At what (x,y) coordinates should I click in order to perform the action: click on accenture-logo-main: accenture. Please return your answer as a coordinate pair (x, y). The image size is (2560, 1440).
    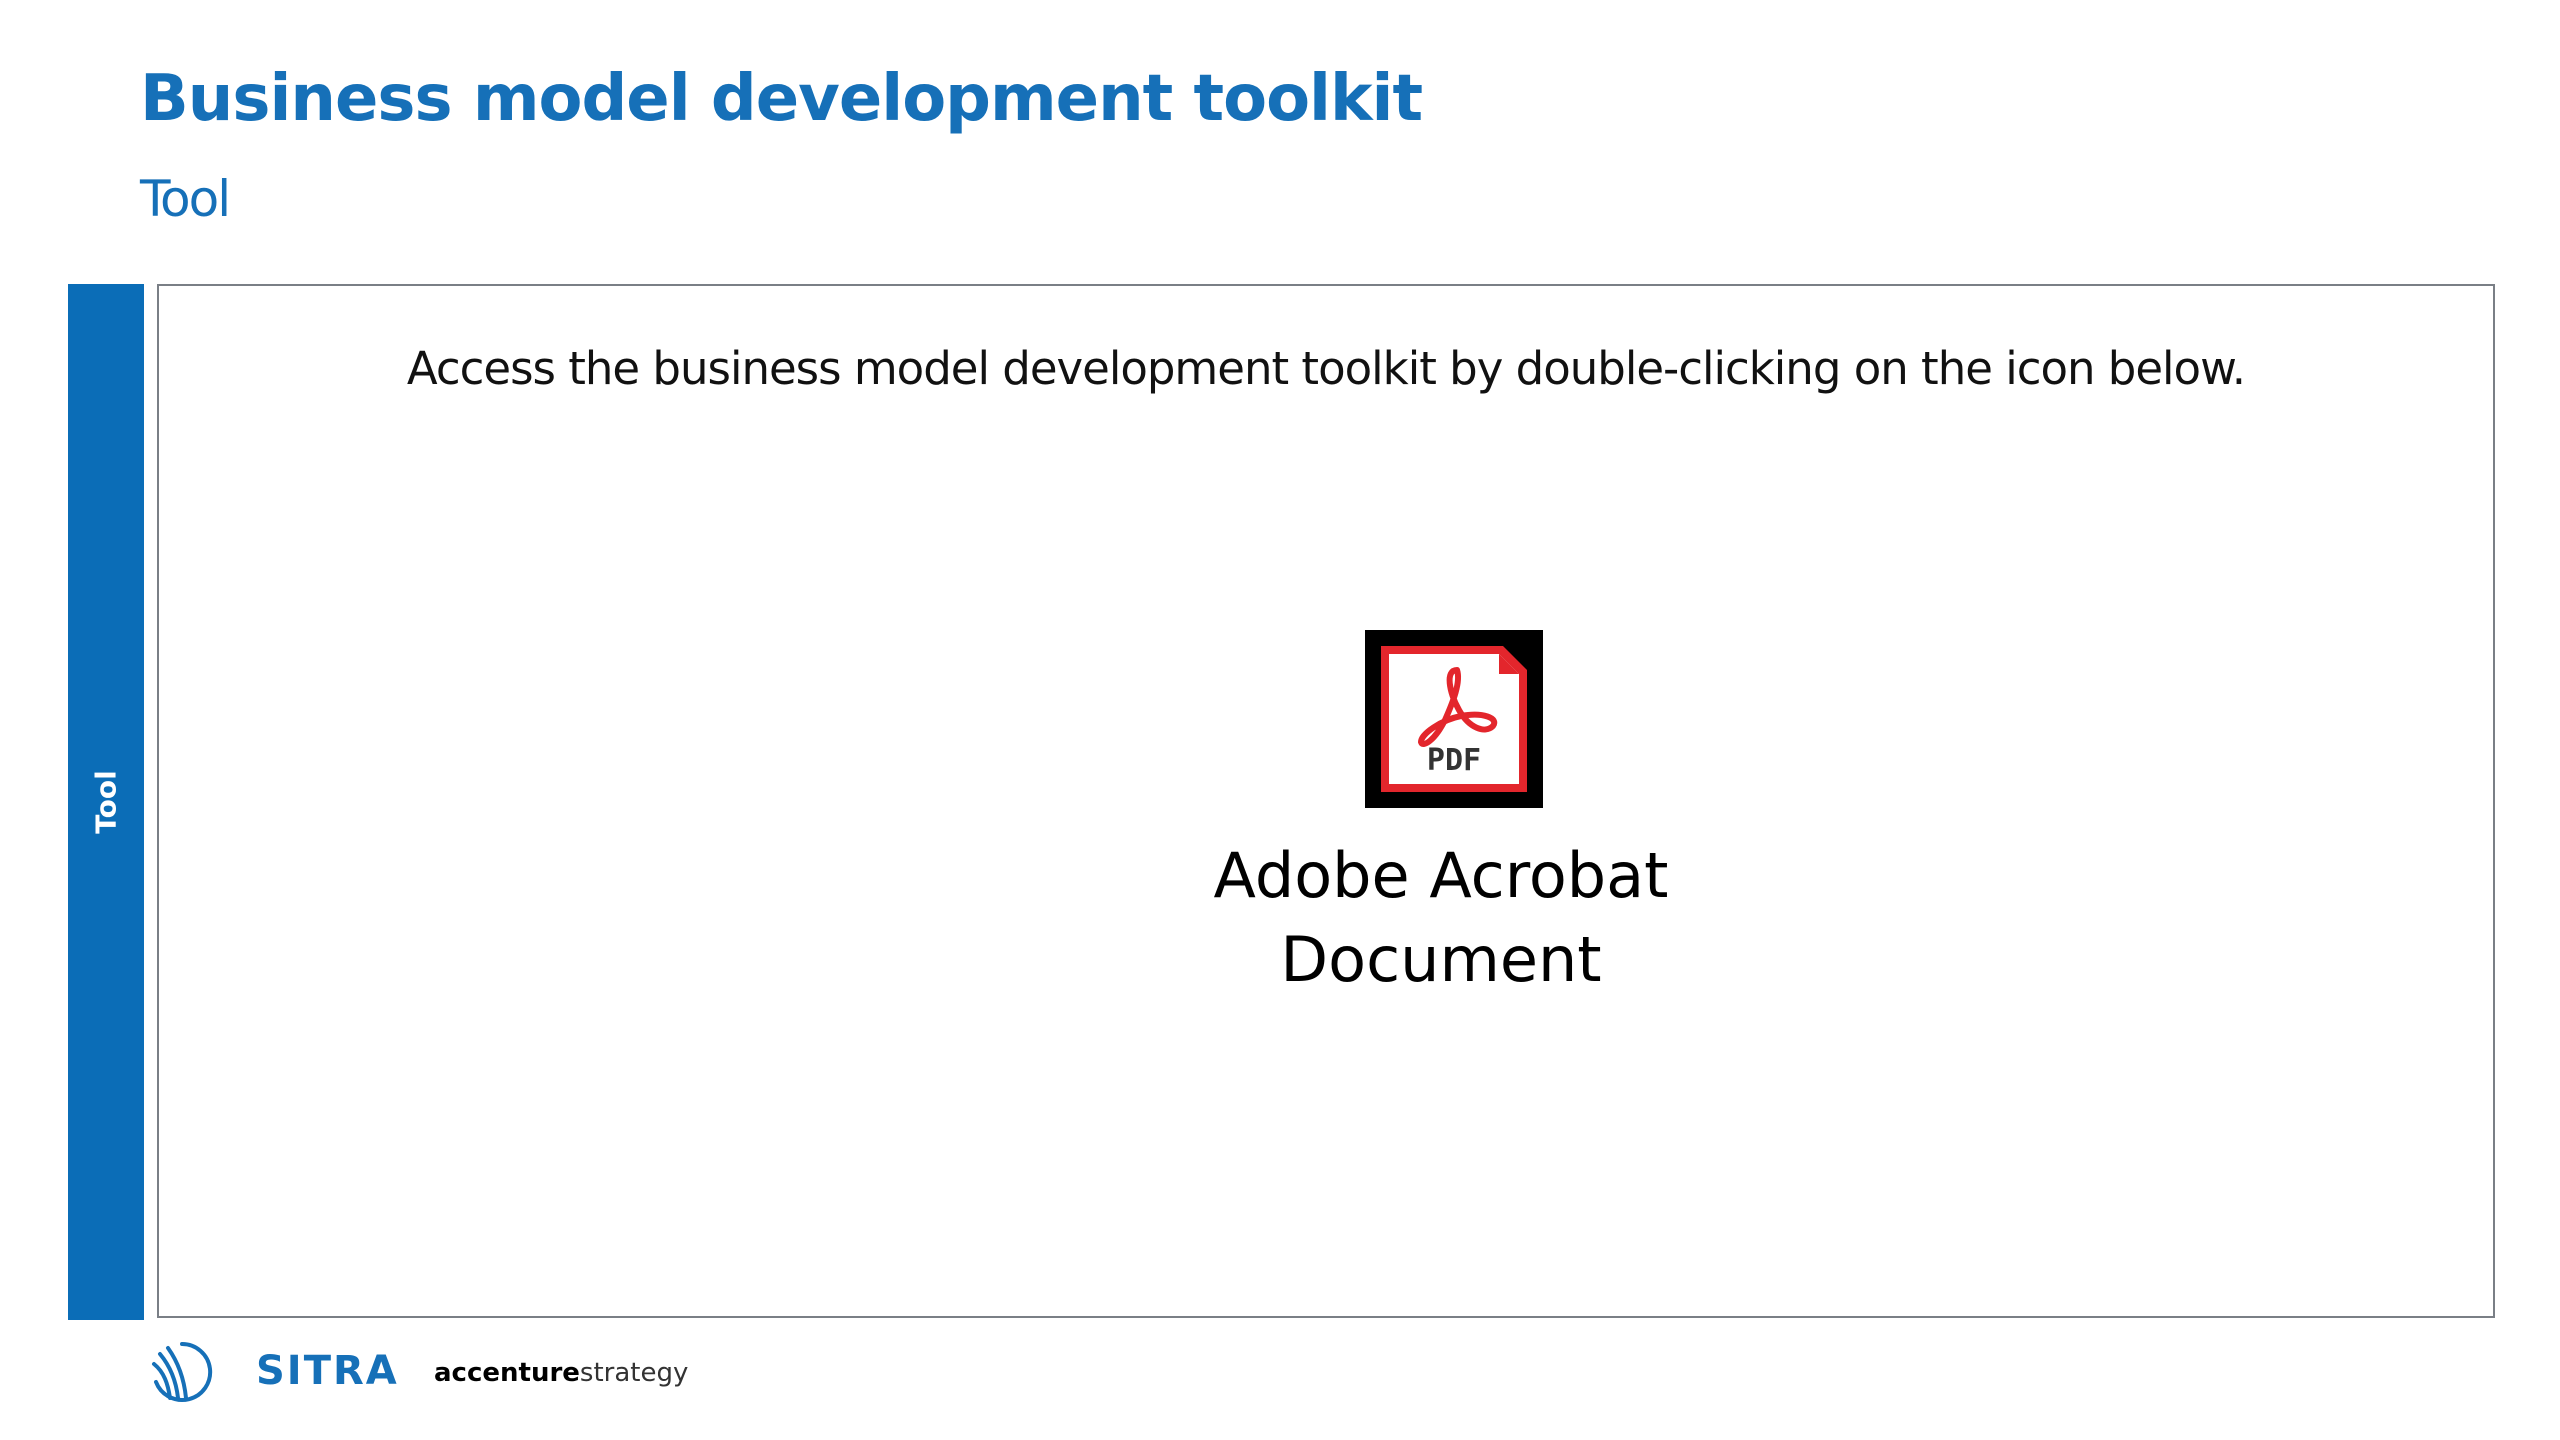
    Looking at the image, I should click on (507, 1373).